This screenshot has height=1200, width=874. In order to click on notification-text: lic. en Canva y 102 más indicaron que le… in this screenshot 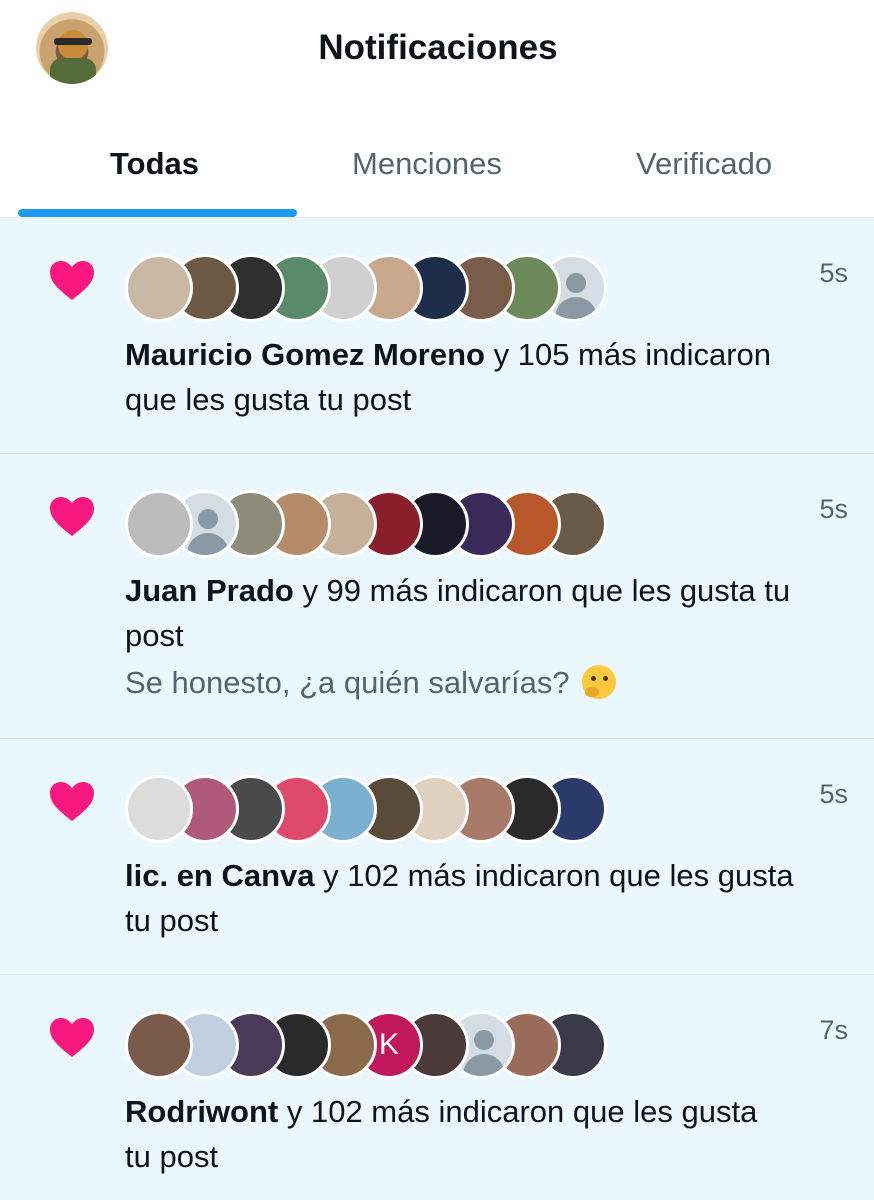, I will do `click(490, 898)`.